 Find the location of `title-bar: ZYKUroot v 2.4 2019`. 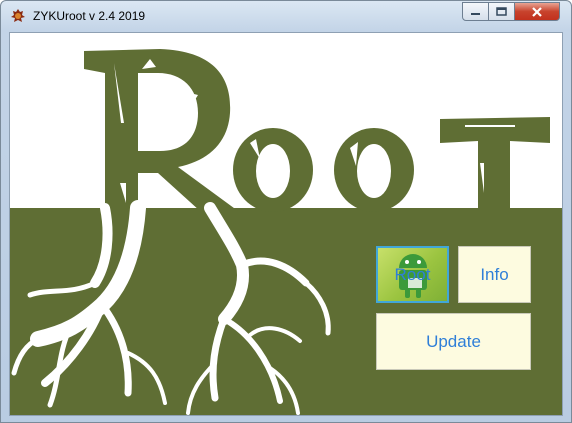

title-bar: ZYKUroot v 2.4 2019 is located at coordinates (286, 16).